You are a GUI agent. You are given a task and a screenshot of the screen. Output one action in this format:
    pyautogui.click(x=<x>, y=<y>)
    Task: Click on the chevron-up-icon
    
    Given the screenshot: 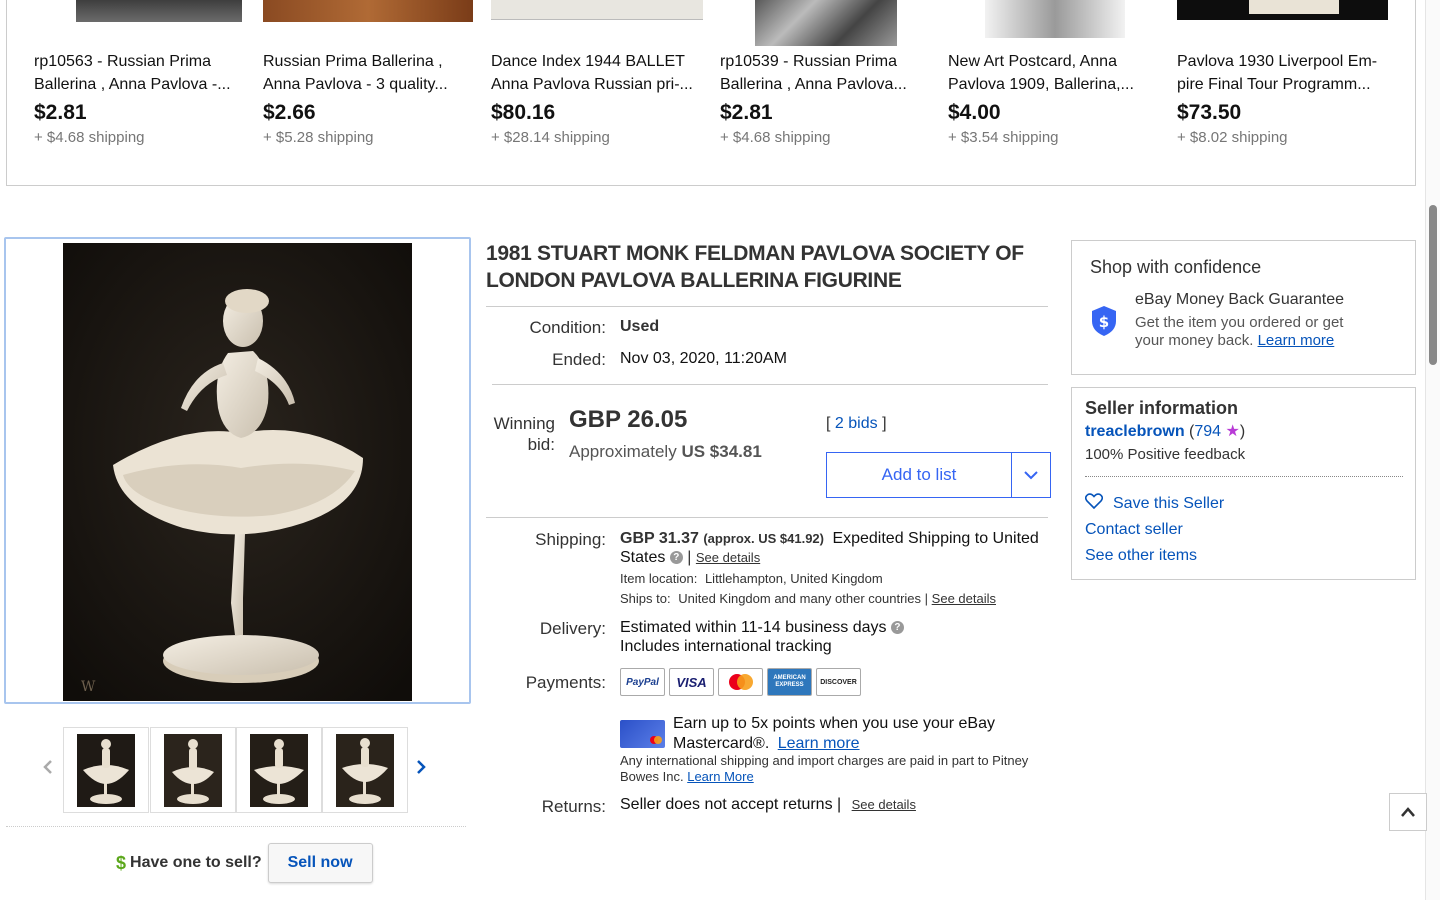 What is the action you would take?
    pyautogui.click(x=1408, y=812)
    